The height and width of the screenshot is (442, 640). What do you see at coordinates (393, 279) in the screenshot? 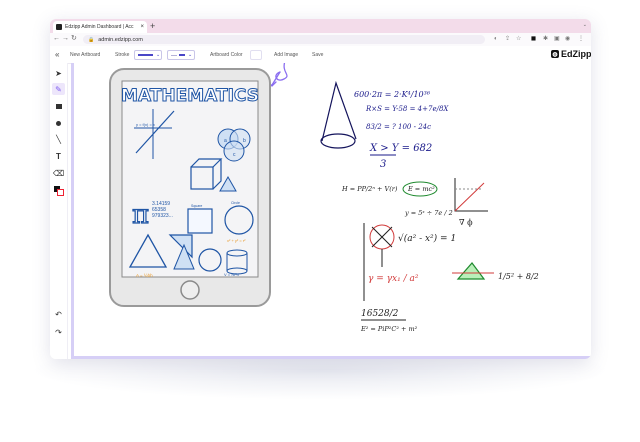
I see `gamma-equation: γ = γx₁ / a²` at bounding box center [393, 279].